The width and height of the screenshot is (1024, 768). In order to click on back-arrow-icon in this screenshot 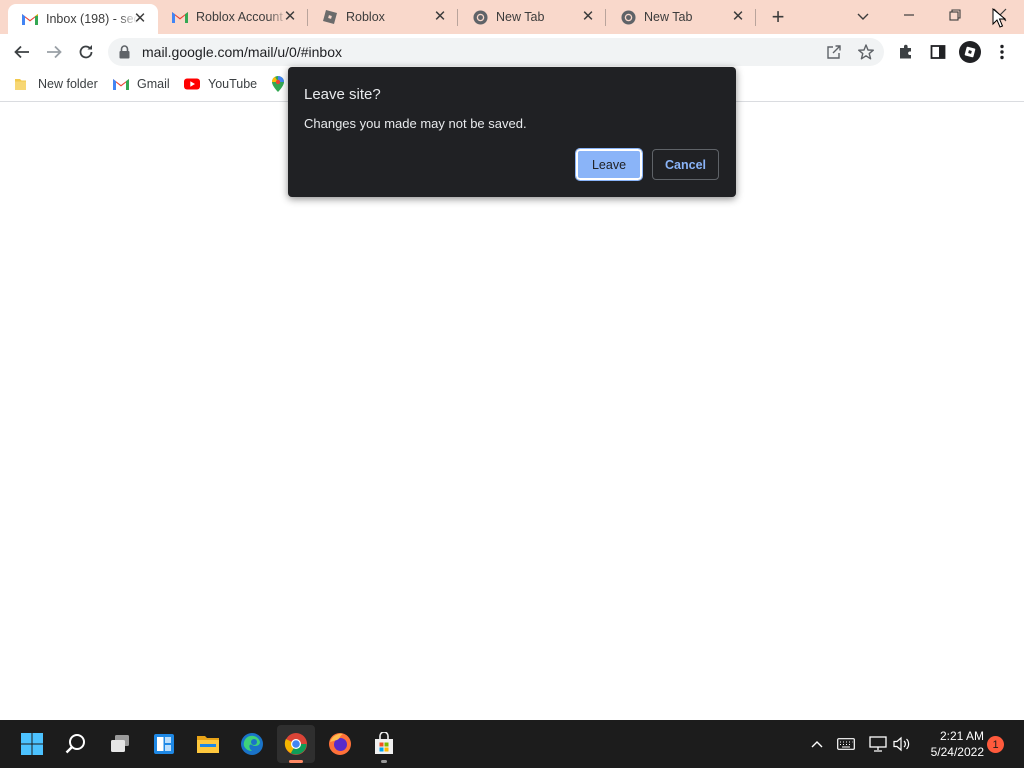, I will do `click(21, 52)`.